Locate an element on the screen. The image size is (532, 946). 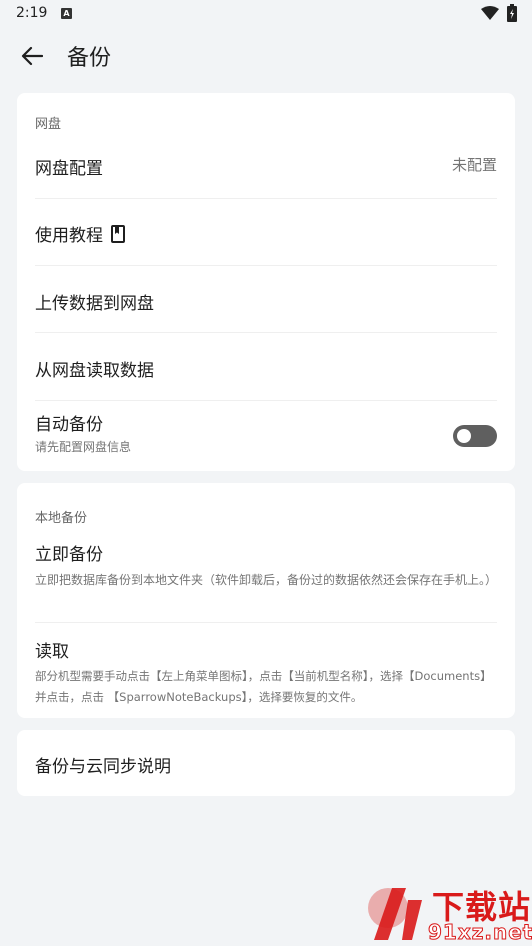
watermark-logo-icon is located at coordinates (395, 914).